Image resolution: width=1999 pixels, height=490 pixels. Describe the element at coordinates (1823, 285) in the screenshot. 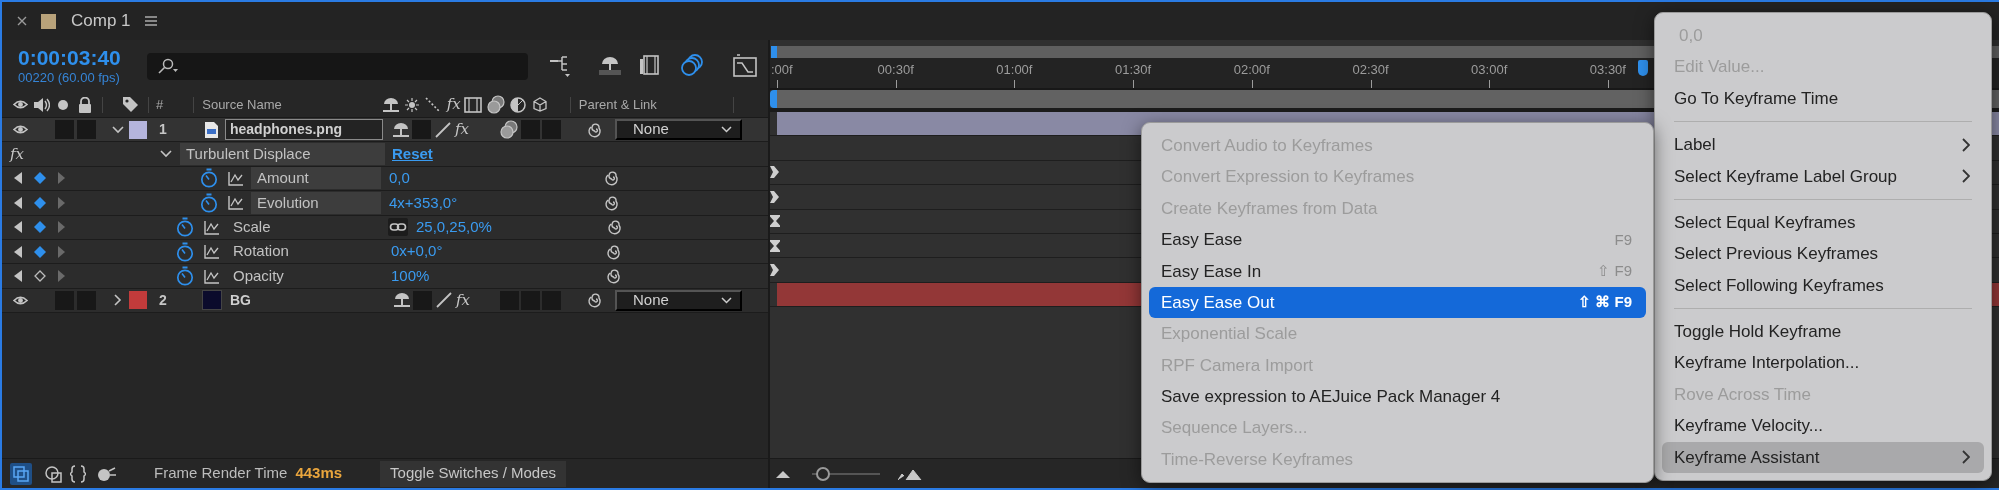

I see `menu-item: Select Following Keyframes` at that location.